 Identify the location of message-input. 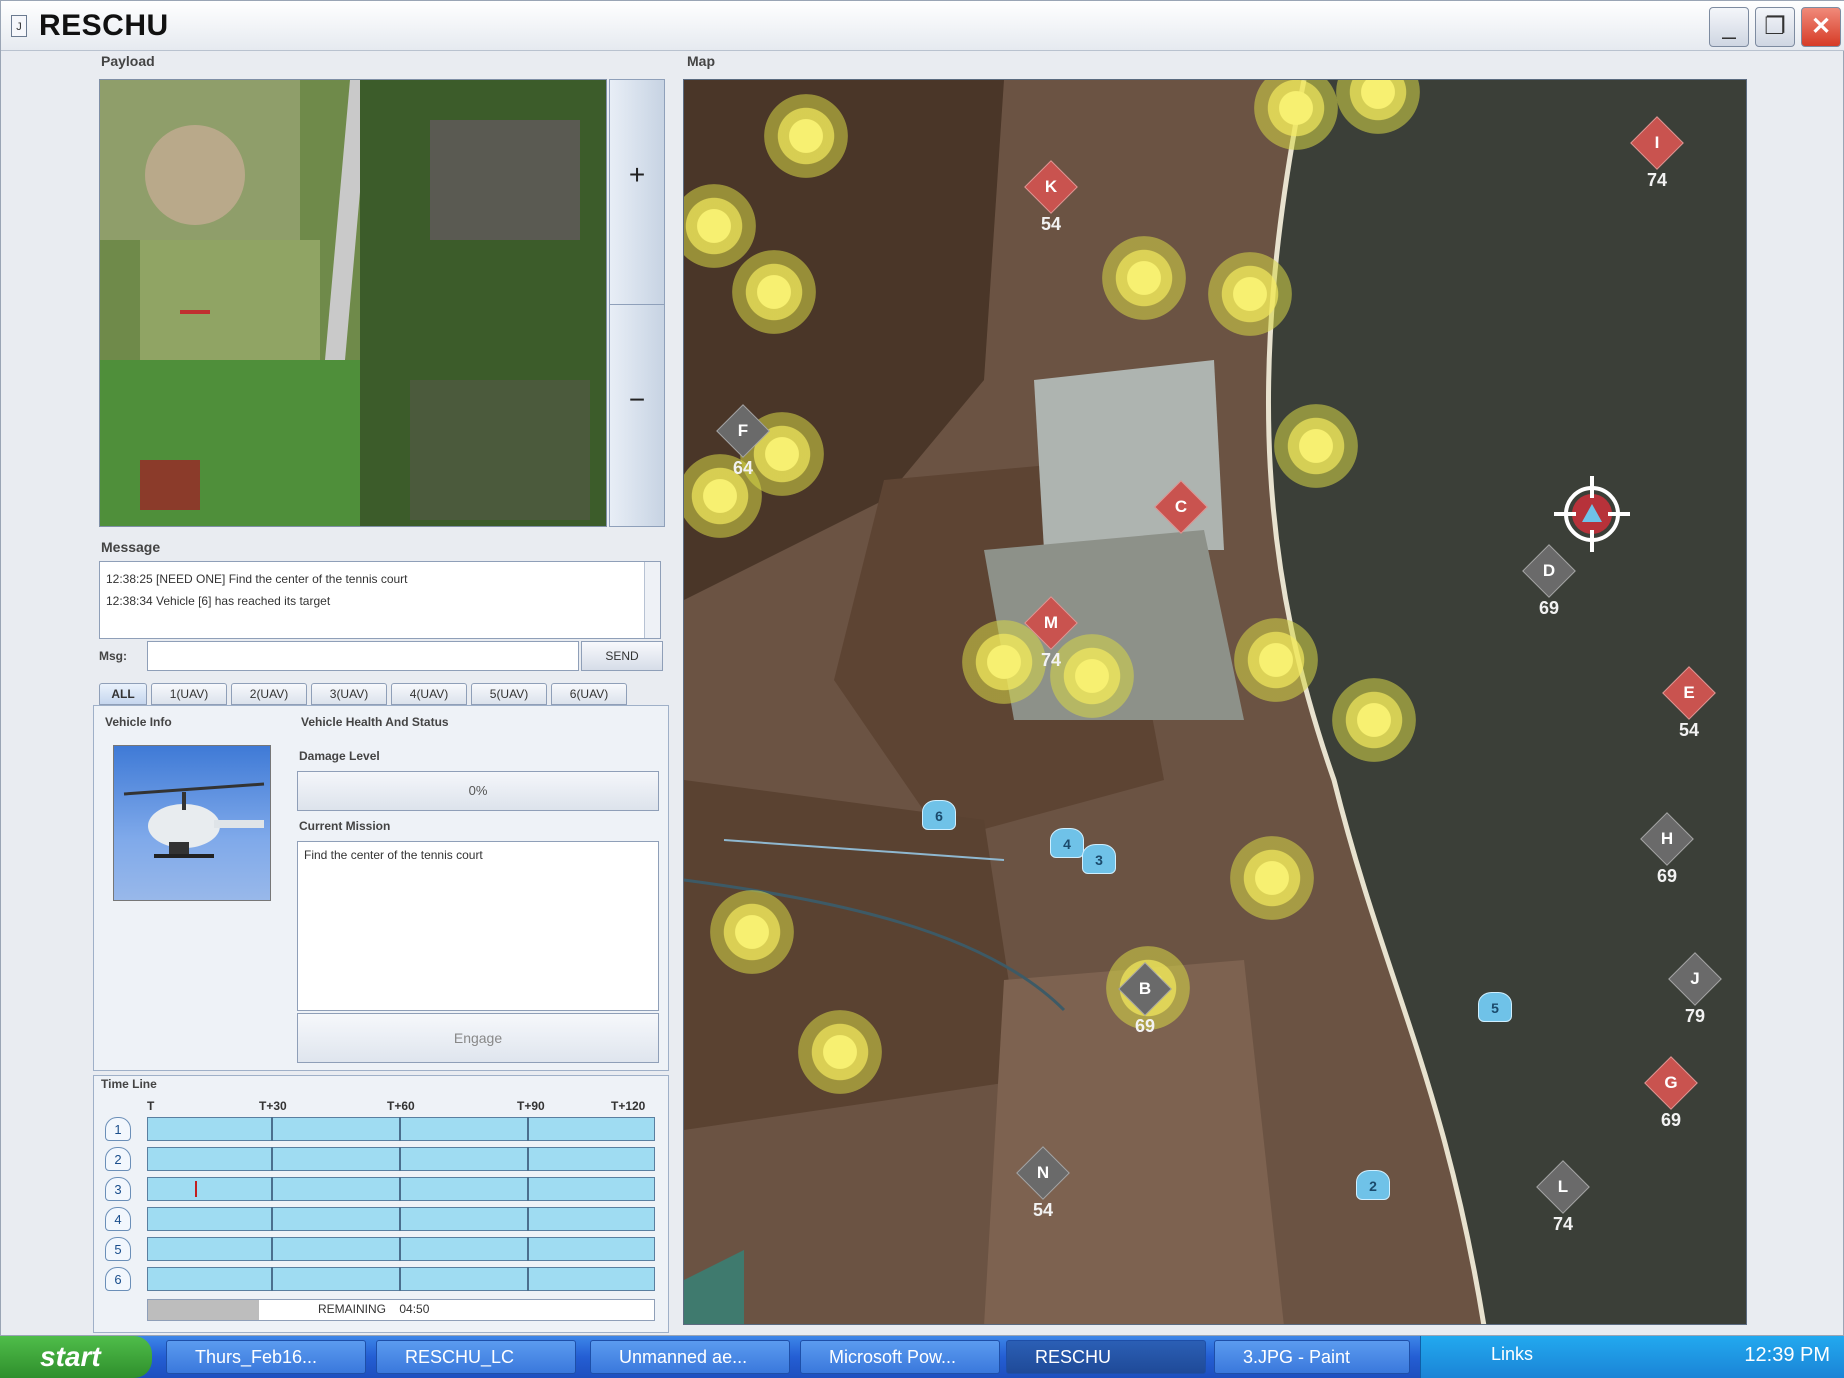
(363, 656).